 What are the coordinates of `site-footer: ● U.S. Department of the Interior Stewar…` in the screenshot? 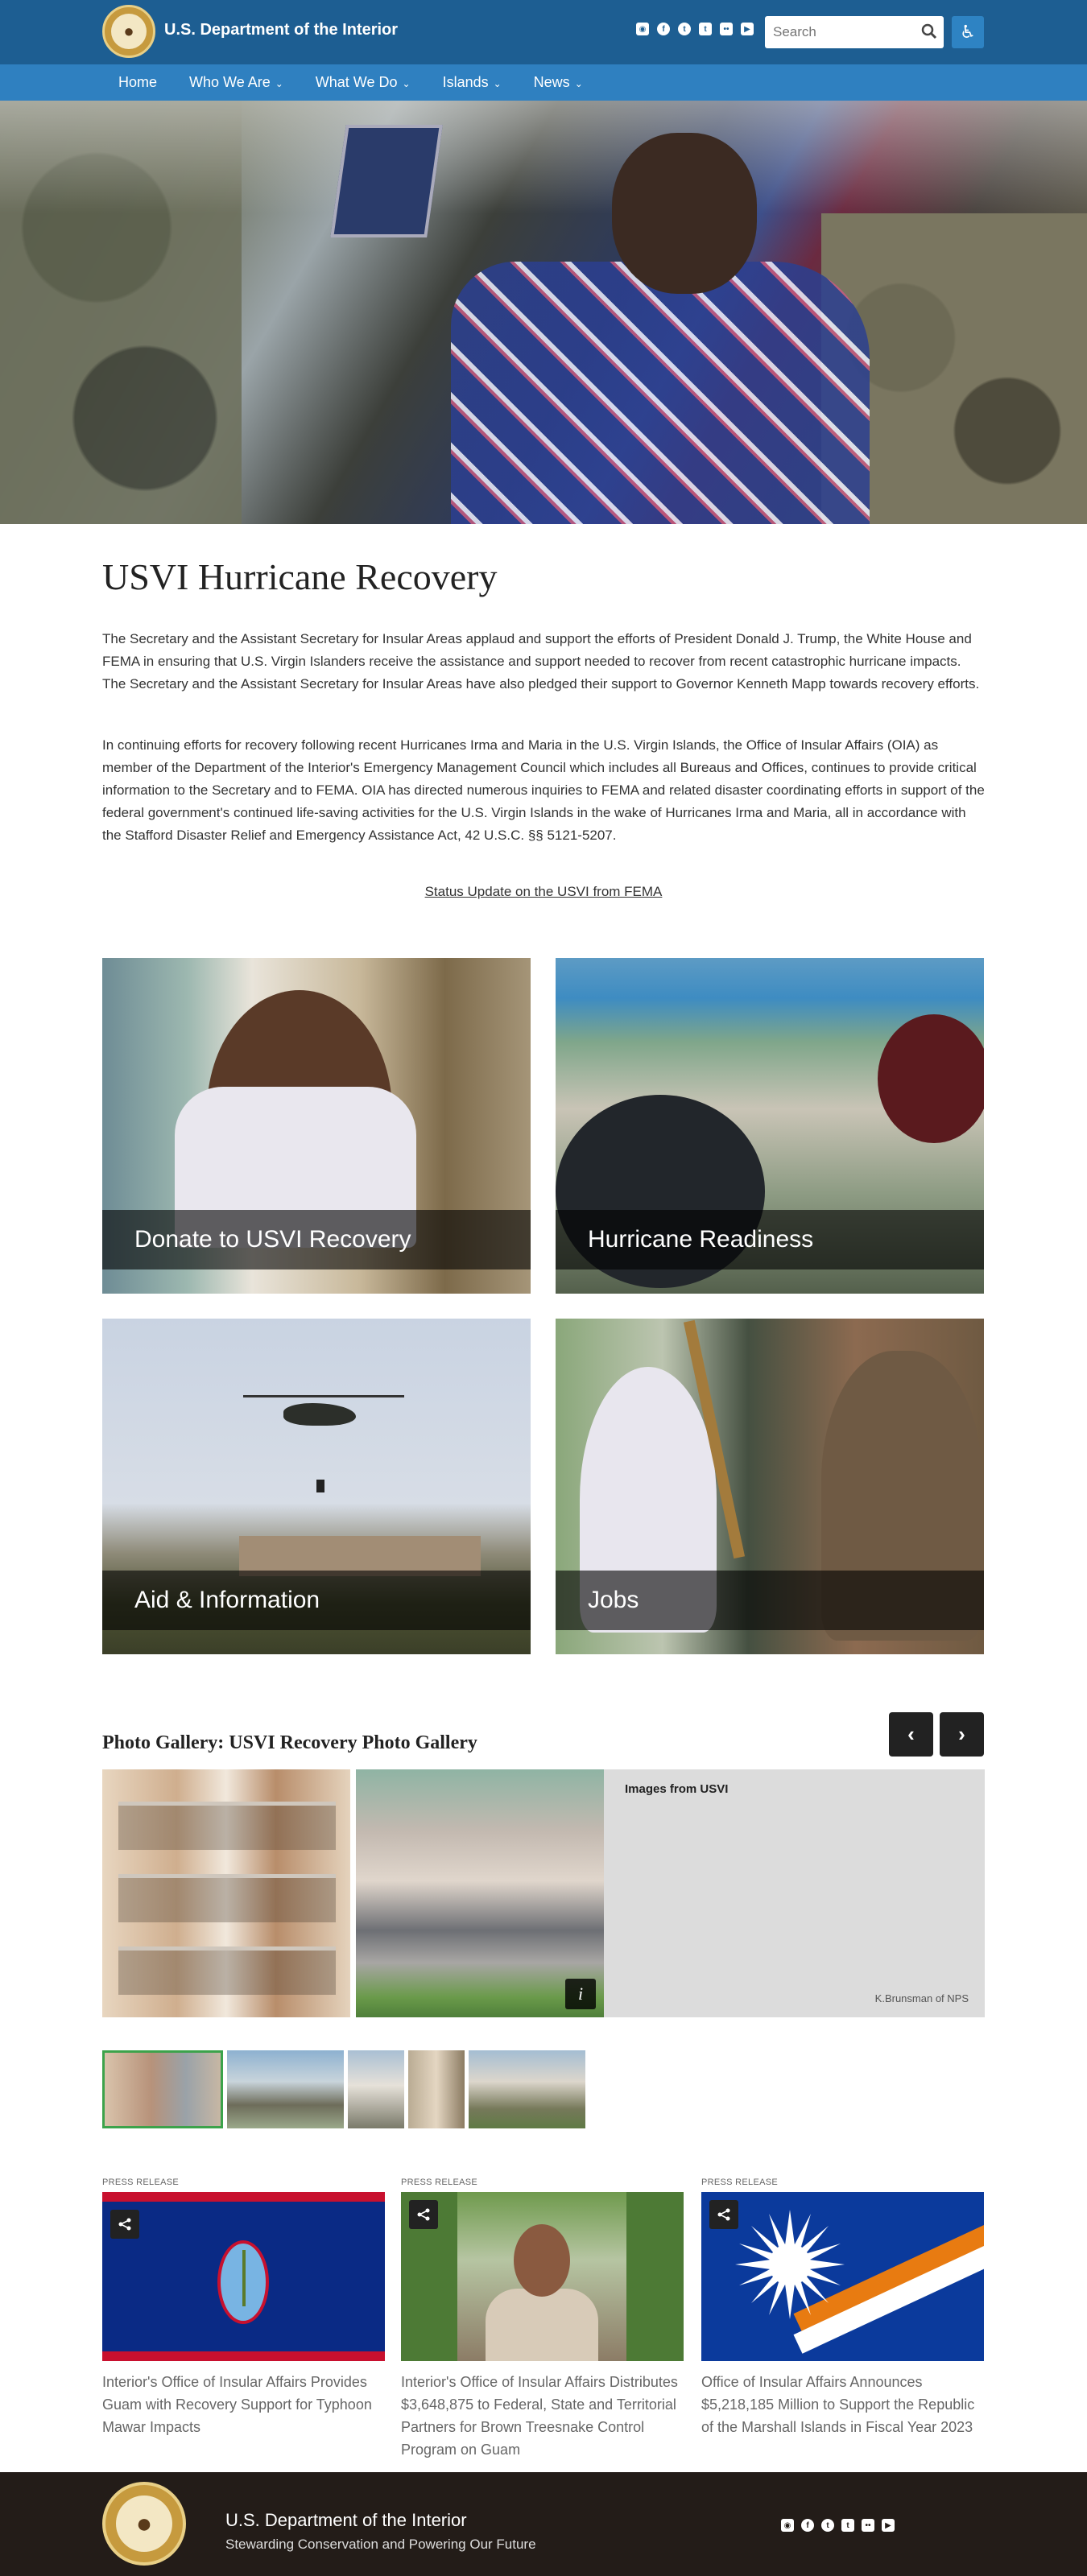 It's located at (543, 2524).